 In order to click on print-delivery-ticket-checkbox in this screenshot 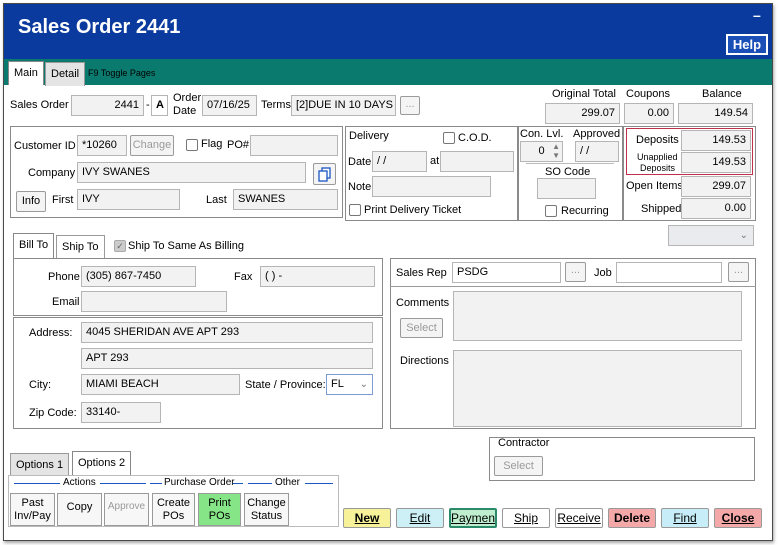, I will do `click(355, 210)`.